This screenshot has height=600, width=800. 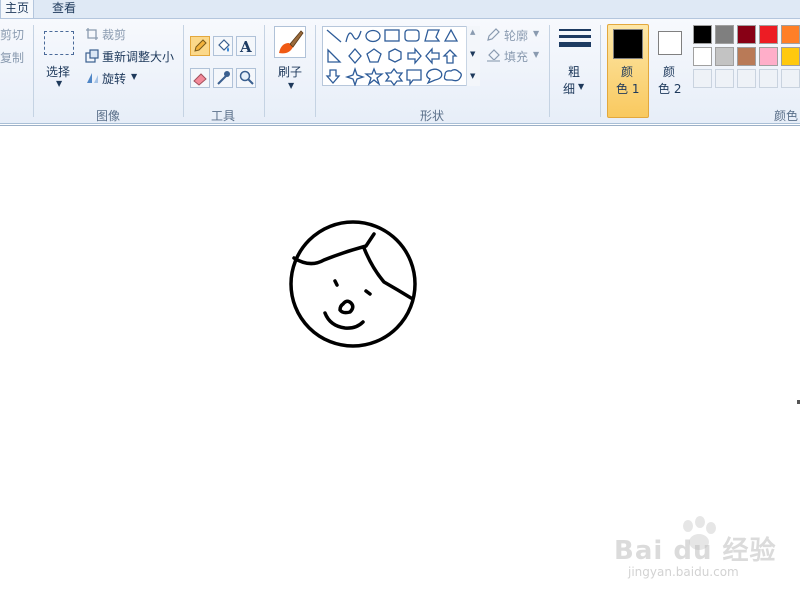 I want to click on copy-button: 复制, so click(x=12, y=57).